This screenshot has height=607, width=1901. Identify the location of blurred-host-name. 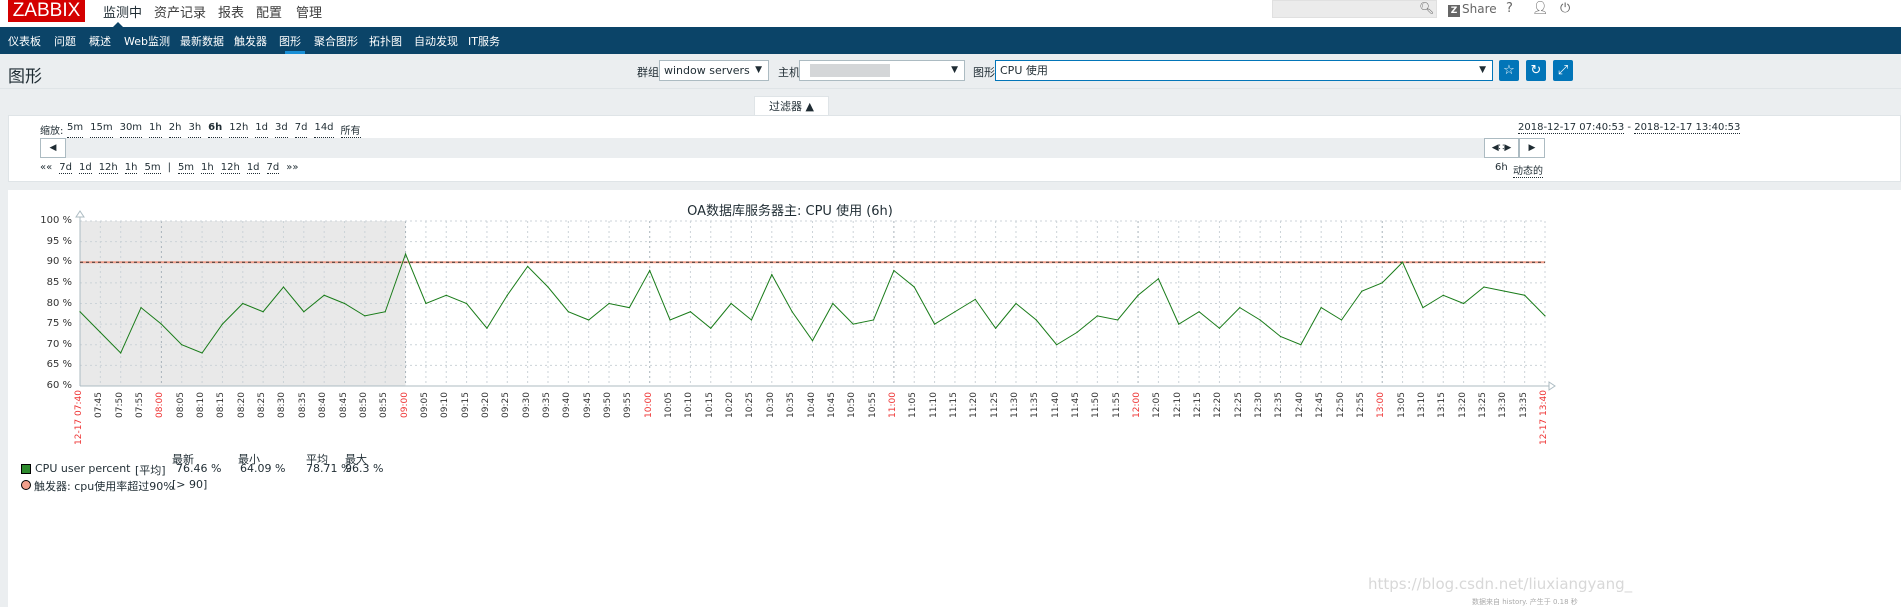
(850, 70).